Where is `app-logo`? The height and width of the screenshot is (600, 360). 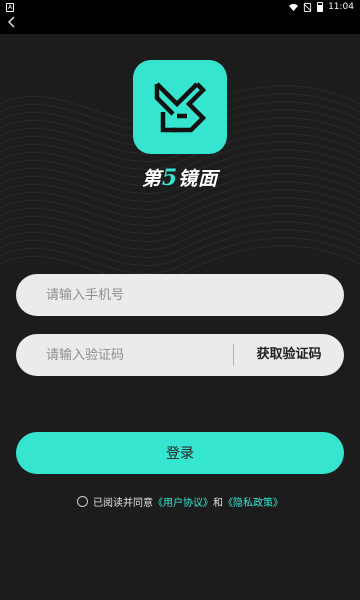
app-logo is located at coordinates (180, 107).